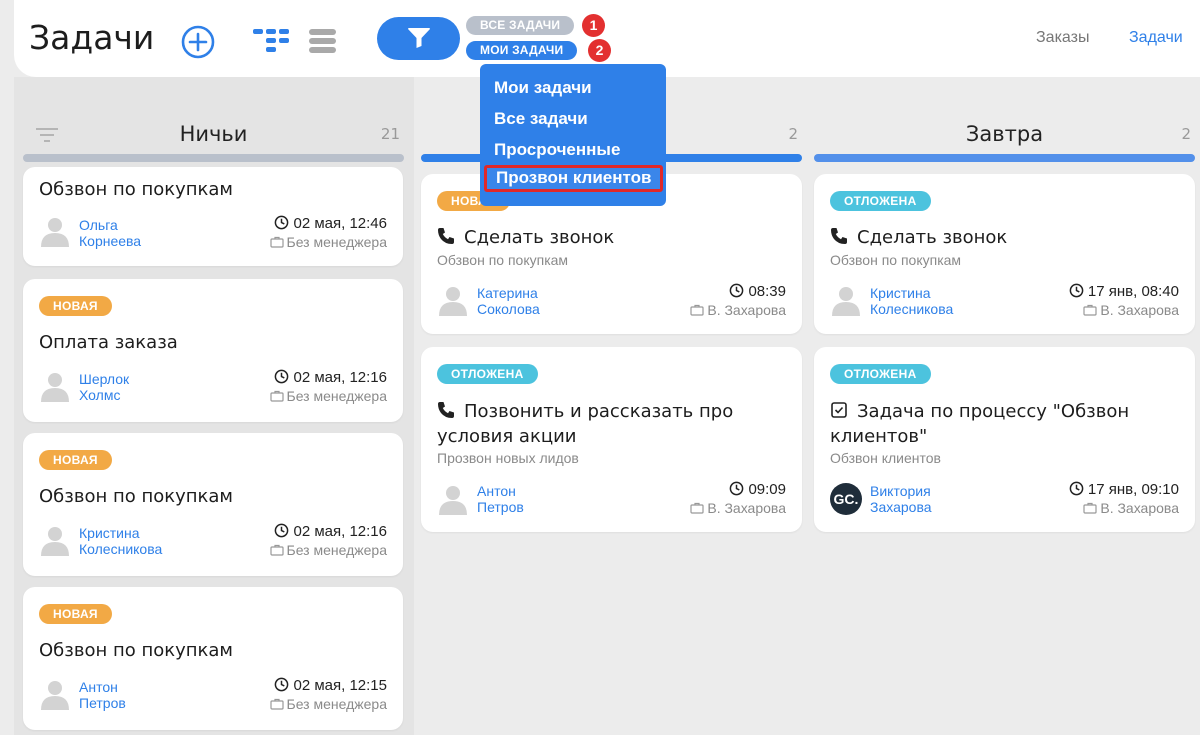  Describe the element at coordinates (198, 42) in the screenshot. I see `add-task-icon` at that location.